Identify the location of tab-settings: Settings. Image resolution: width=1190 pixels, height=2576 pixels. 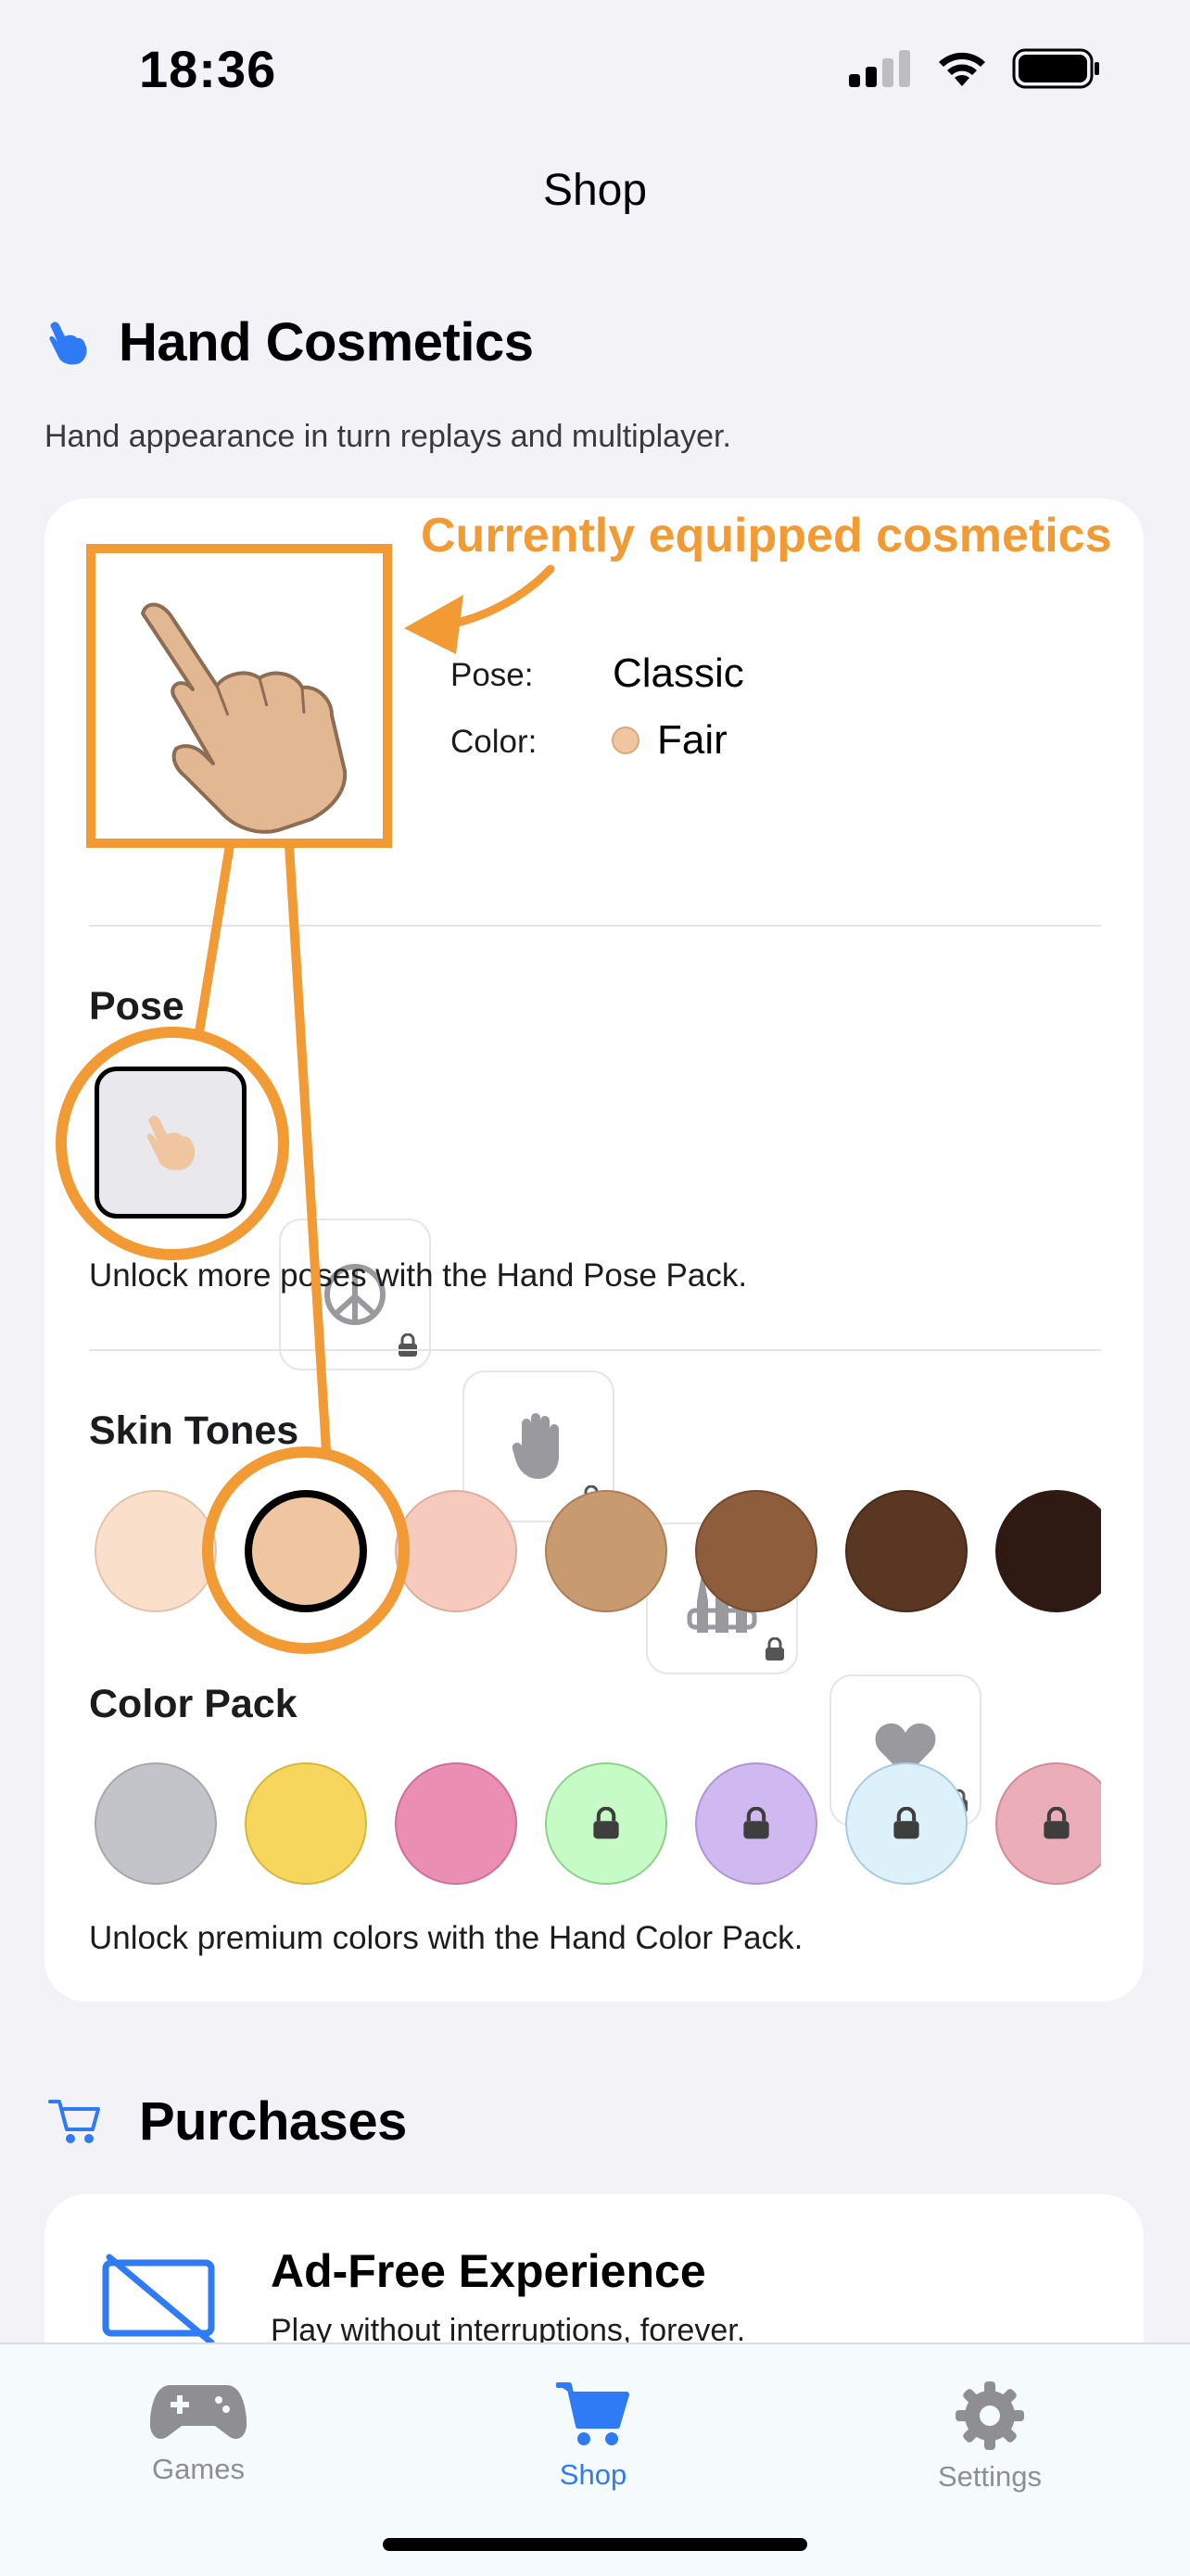
(990, 2438).